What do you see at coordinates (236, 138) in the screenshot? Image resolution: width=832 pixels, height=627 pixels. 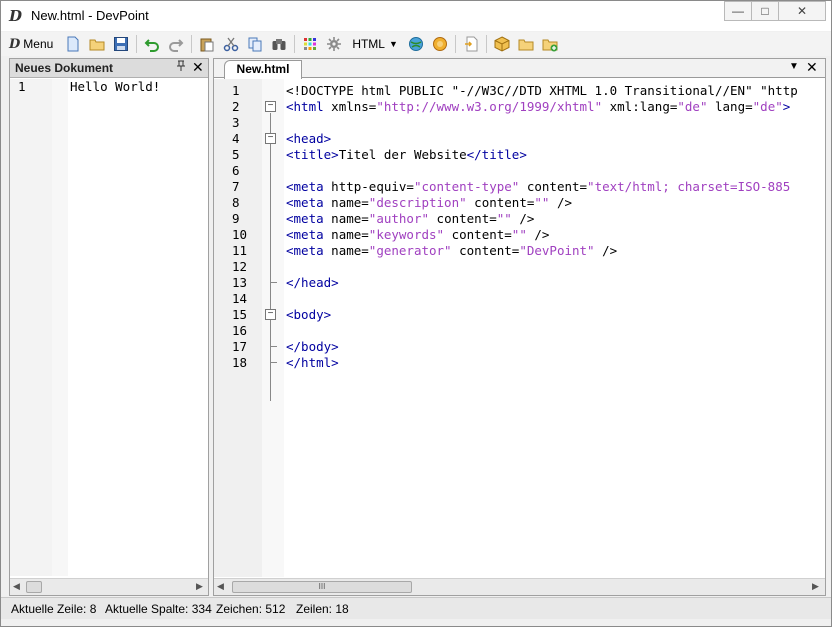 I see `line-number: 4` at bounding box center [236, 138].